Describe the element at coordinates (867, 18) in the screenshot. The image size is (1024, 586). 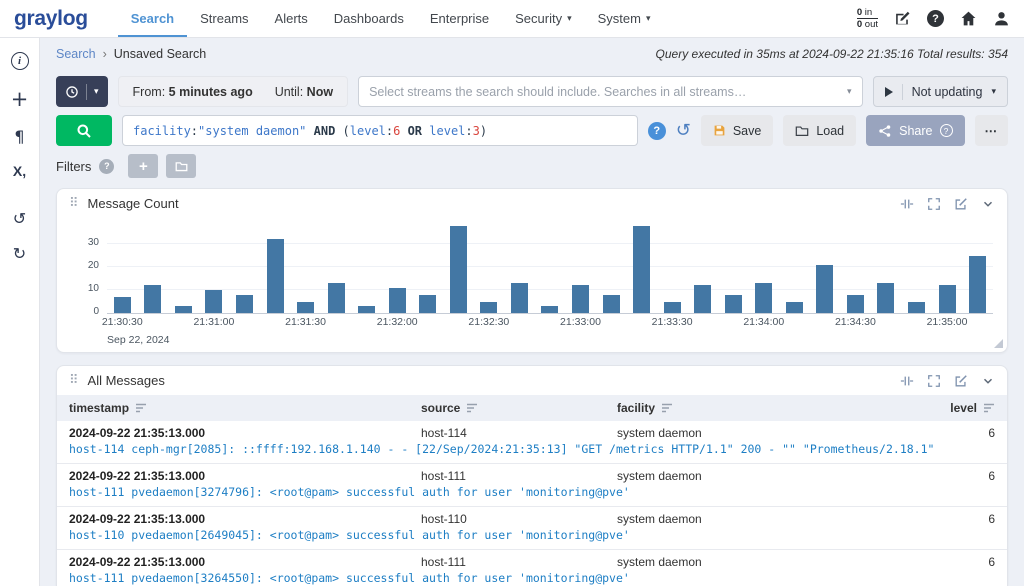
I see `throughput-indicator: 0 in 0 out` at that location.